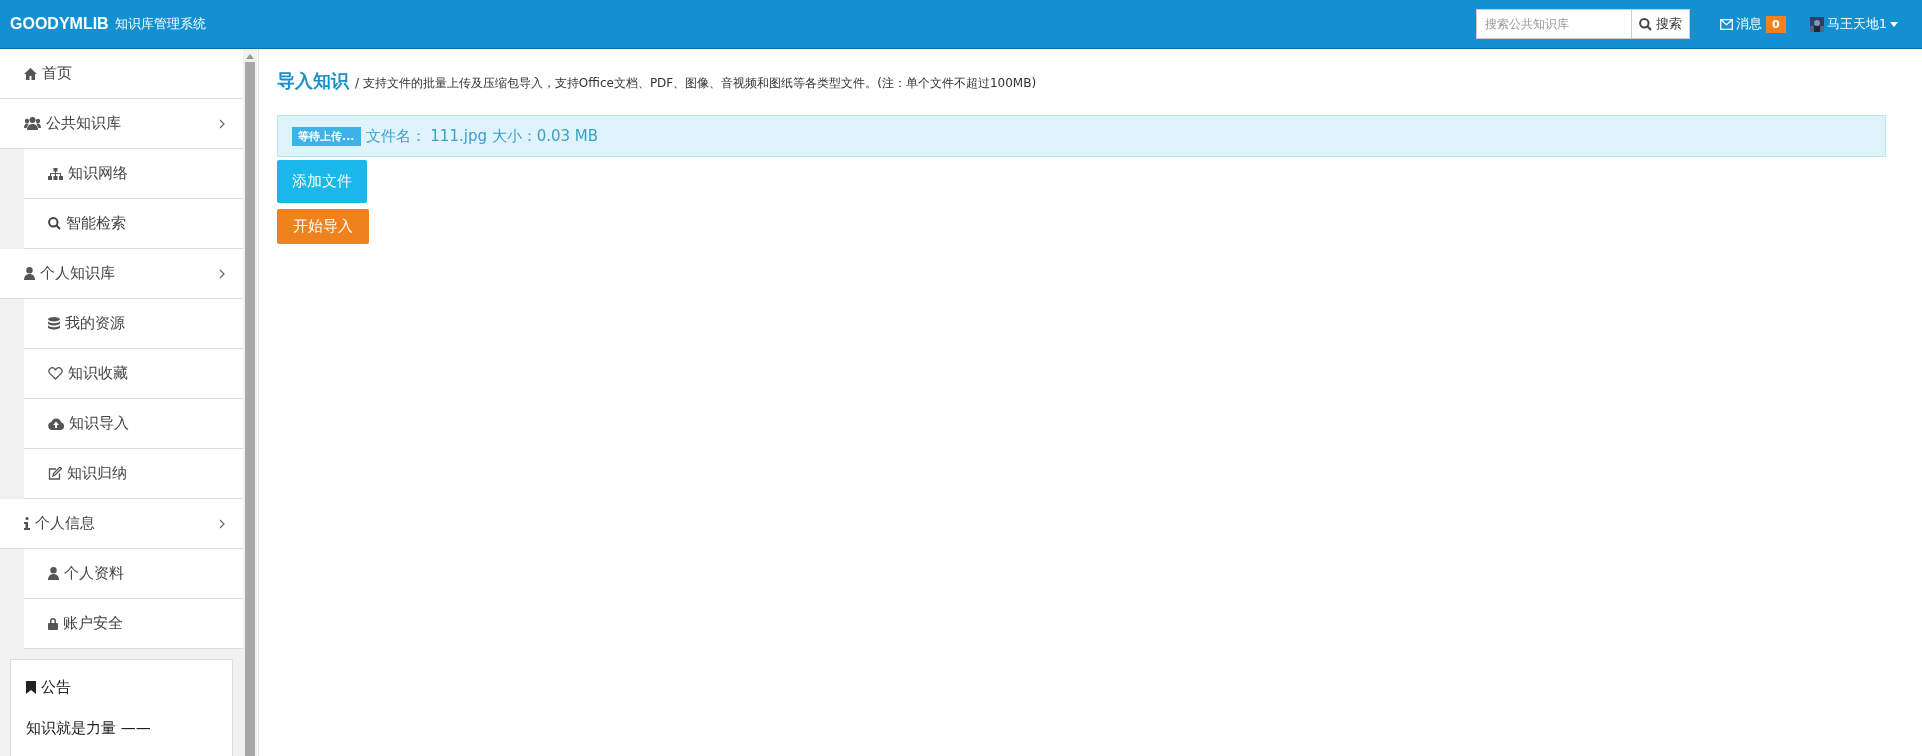 This screenshot has width=1922, height=756. I want to click on user-menu: 马王天地1, so click(1853, 24).